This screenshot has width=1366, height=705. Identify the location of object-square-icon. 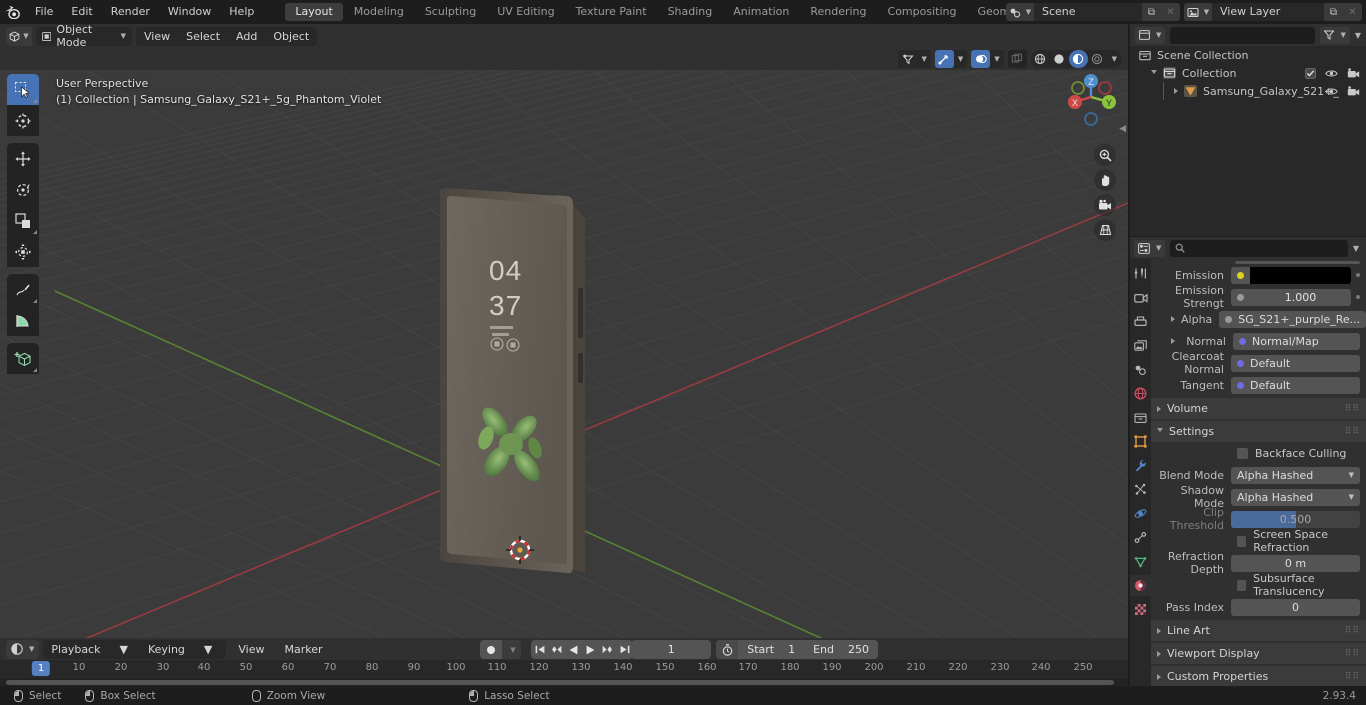
(1140, 441).